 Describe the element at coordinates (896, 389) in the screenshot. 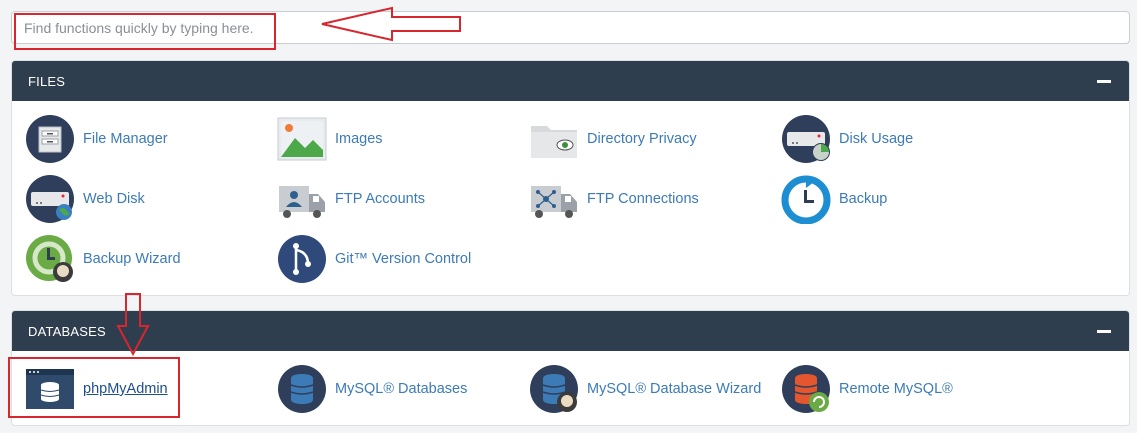

I see `remote-mysql-label: Remote MySQL®` at that location.